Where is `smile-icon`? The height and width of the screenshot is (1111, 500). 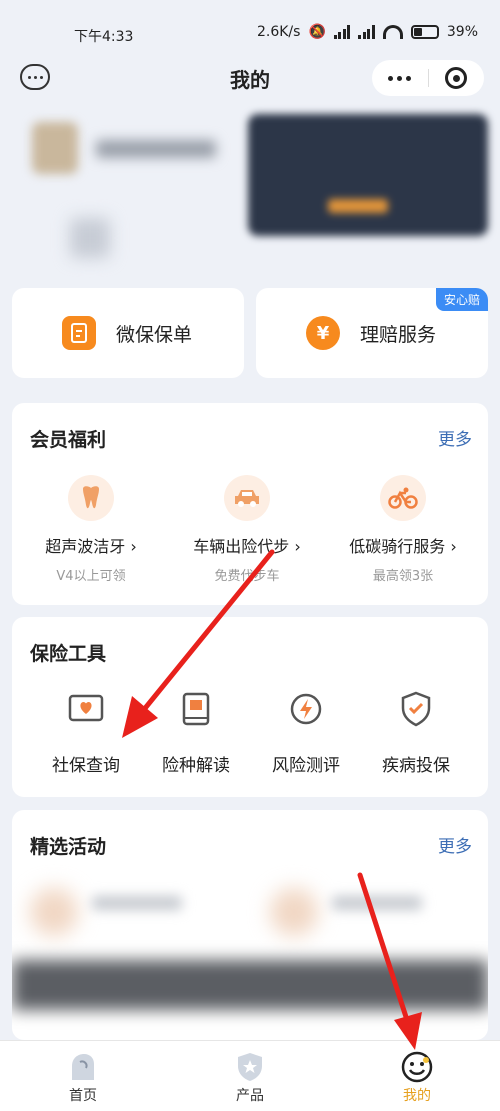
smile-icon is located at coordinates (417, 1067).